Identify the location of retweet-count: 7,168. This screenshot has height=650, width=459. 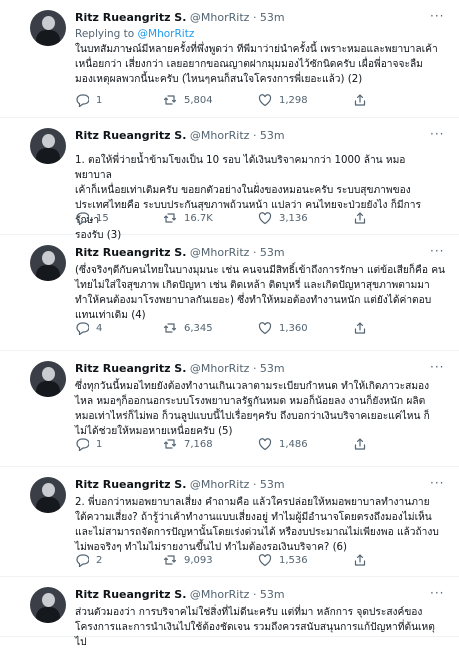
(198, 444).